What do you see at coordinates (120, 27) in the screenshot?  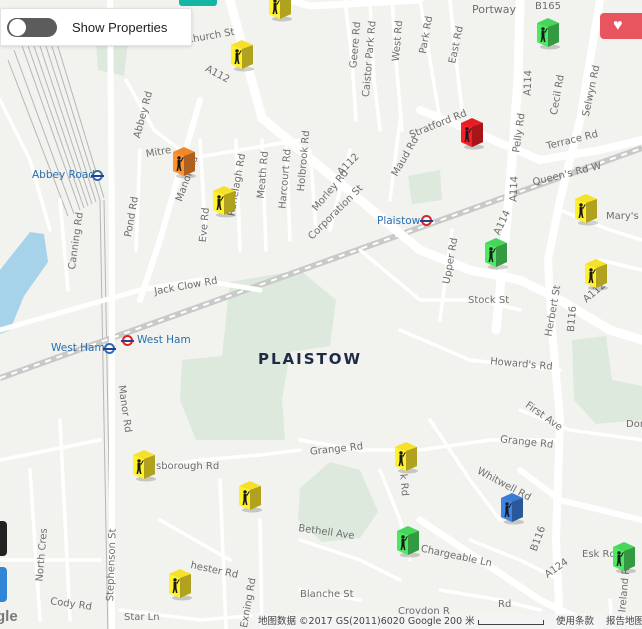 I see `show-properties-label: Show Properties` at bounding box center [120, 27].